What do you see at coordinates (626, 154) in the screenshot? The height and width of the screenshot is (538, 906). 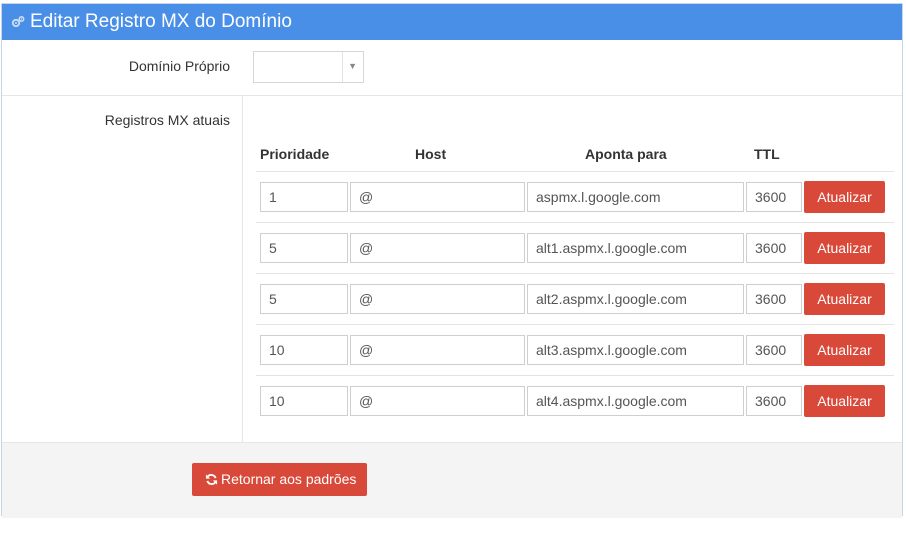 I see `col-header-points-to: Aponta para` at bounding box center [626, 154].